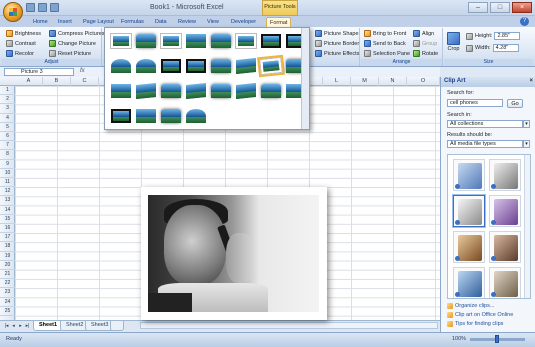 Image resolution: width=535 pixels, height=347 pixels. I want to click on style-moderate-frame, so click(121, 91).